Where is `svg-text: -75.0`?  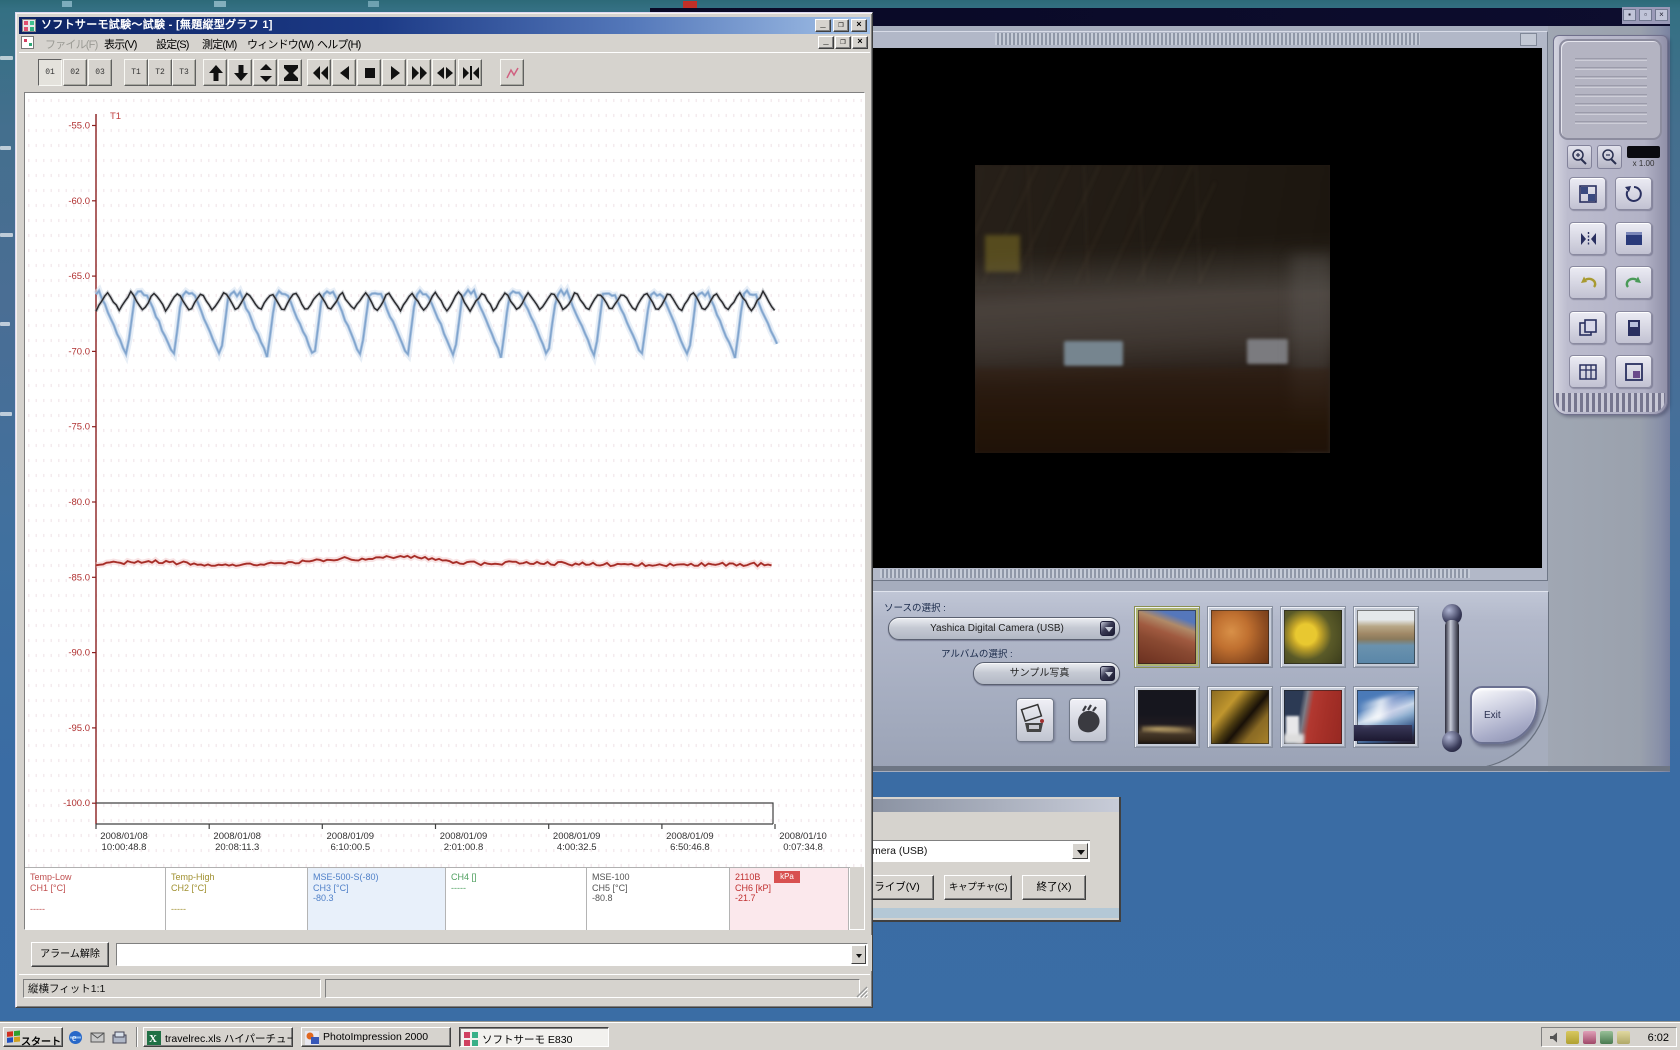
svg-text: -75.0 is located at coordinates (79, 427).